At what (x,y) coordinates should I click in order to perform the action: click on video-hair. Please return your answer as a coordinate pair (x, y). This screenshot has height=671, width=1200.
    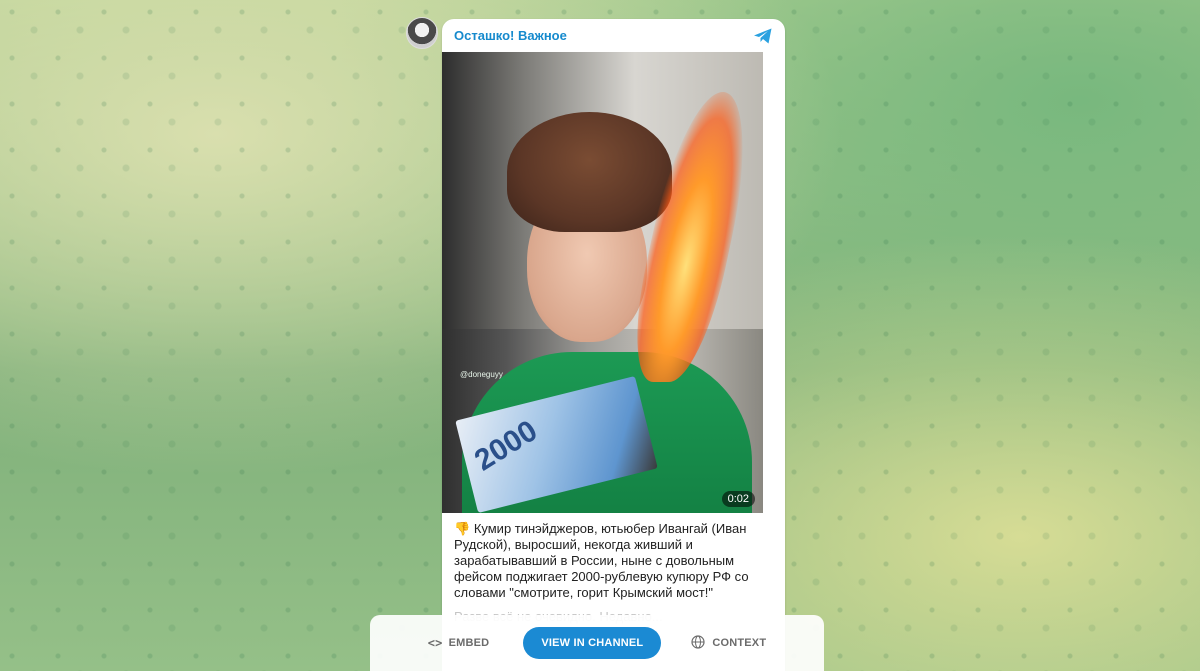
    Looking at the image, I should click on (589, 172).